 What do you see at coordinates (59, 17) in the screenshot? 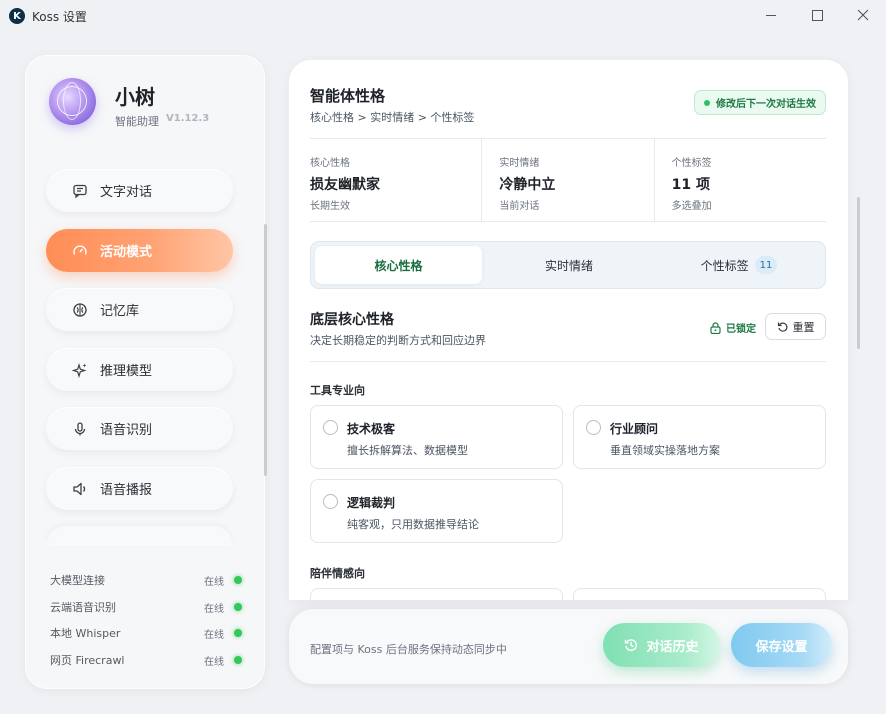
I see `window-title: Koss 设置` at bounding box center [59, 17].